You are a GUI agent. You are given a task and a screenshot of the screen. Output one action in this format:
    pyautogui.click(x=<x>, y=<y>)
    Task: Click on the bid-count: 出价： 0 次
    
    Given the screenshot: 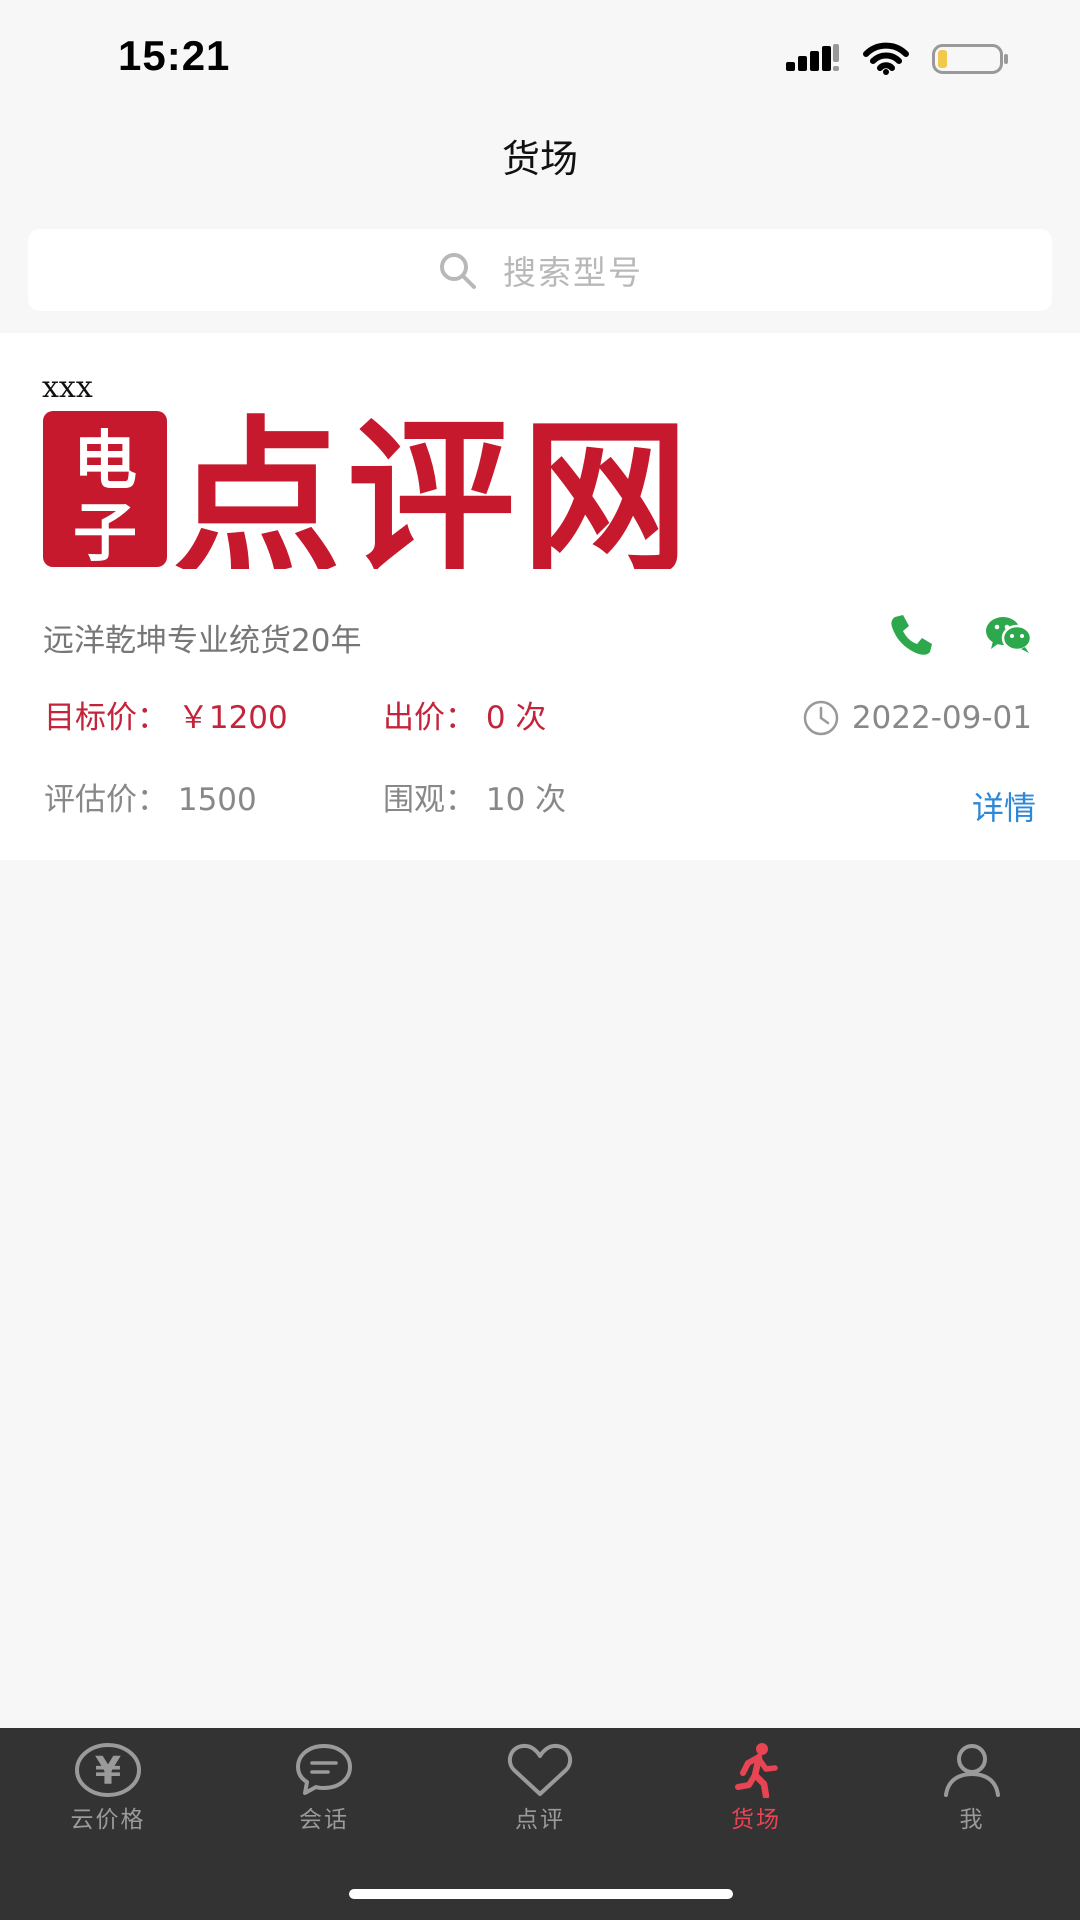 What is the action you would take?
    pyautogui.click(x=464, y=718)
    